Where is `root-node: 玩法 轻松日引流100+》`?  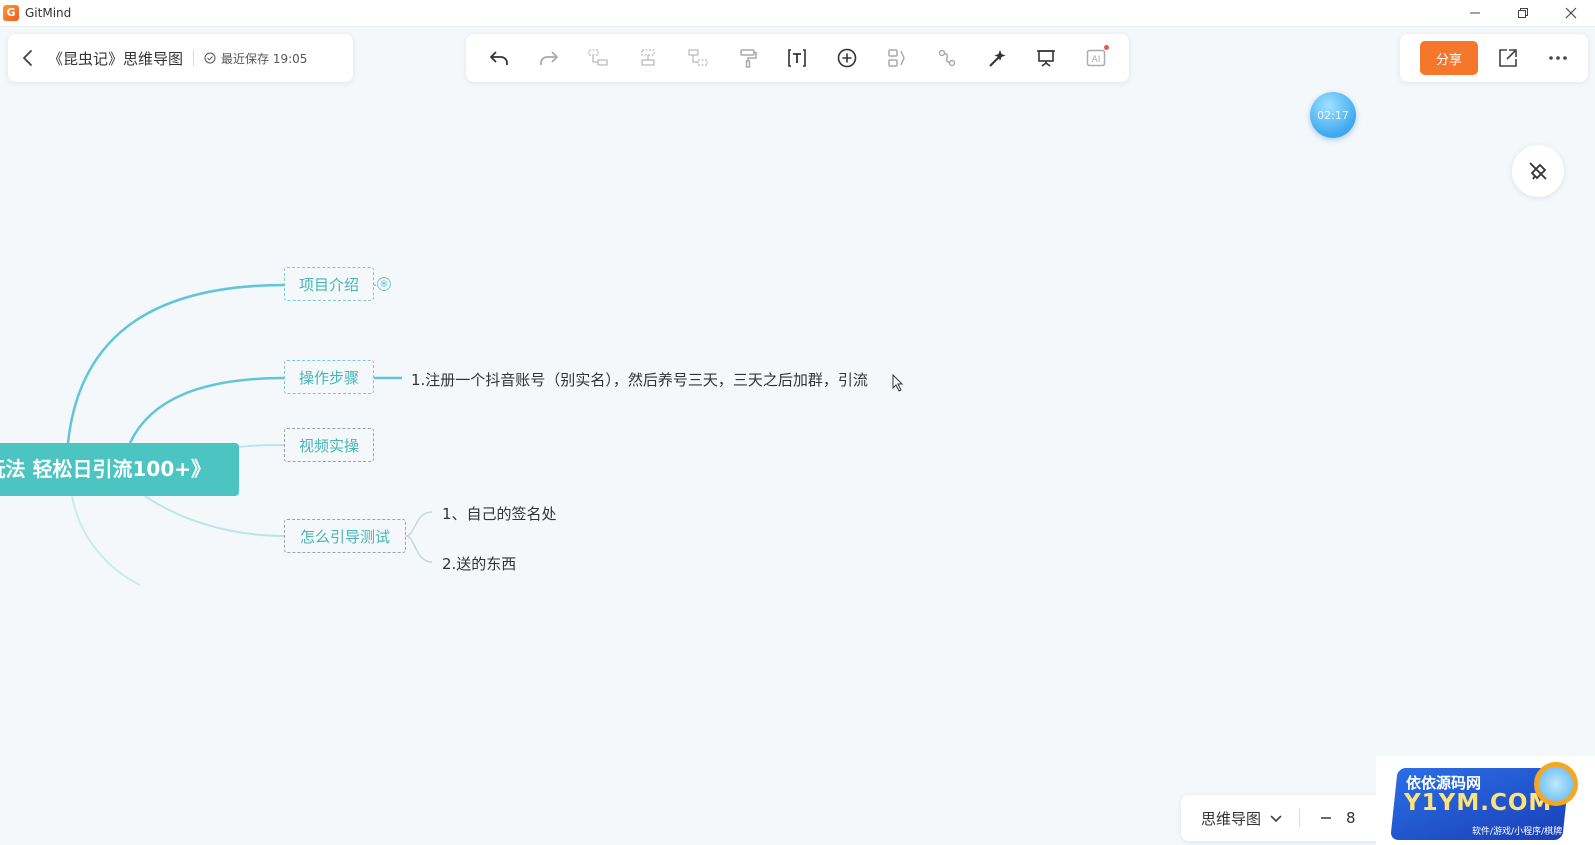
root-node: 玩法 轻松日引流100+》 is located at coordinates (119, 469).